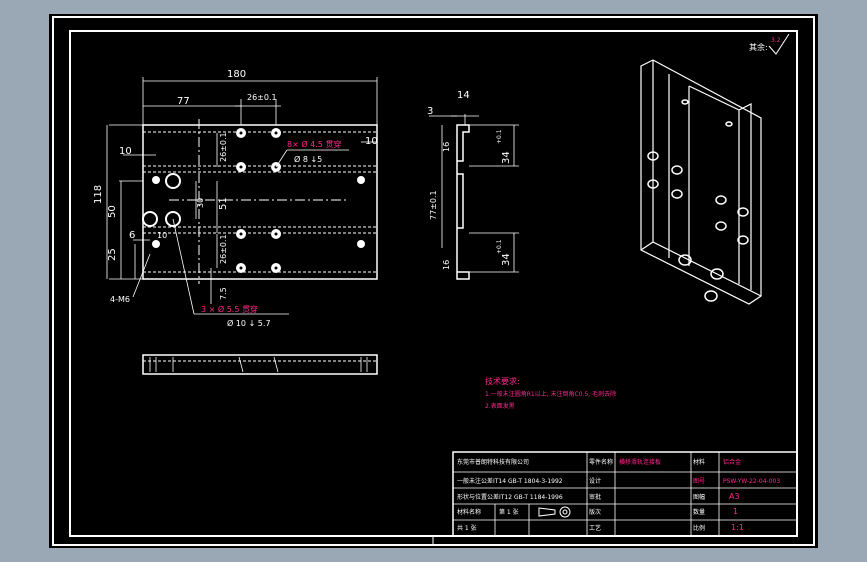 The width and height of the screenshot is (867, 562). Describe the element at coordinates (223, 203) in the screenshot. I see `dim-51: 51` at that location.